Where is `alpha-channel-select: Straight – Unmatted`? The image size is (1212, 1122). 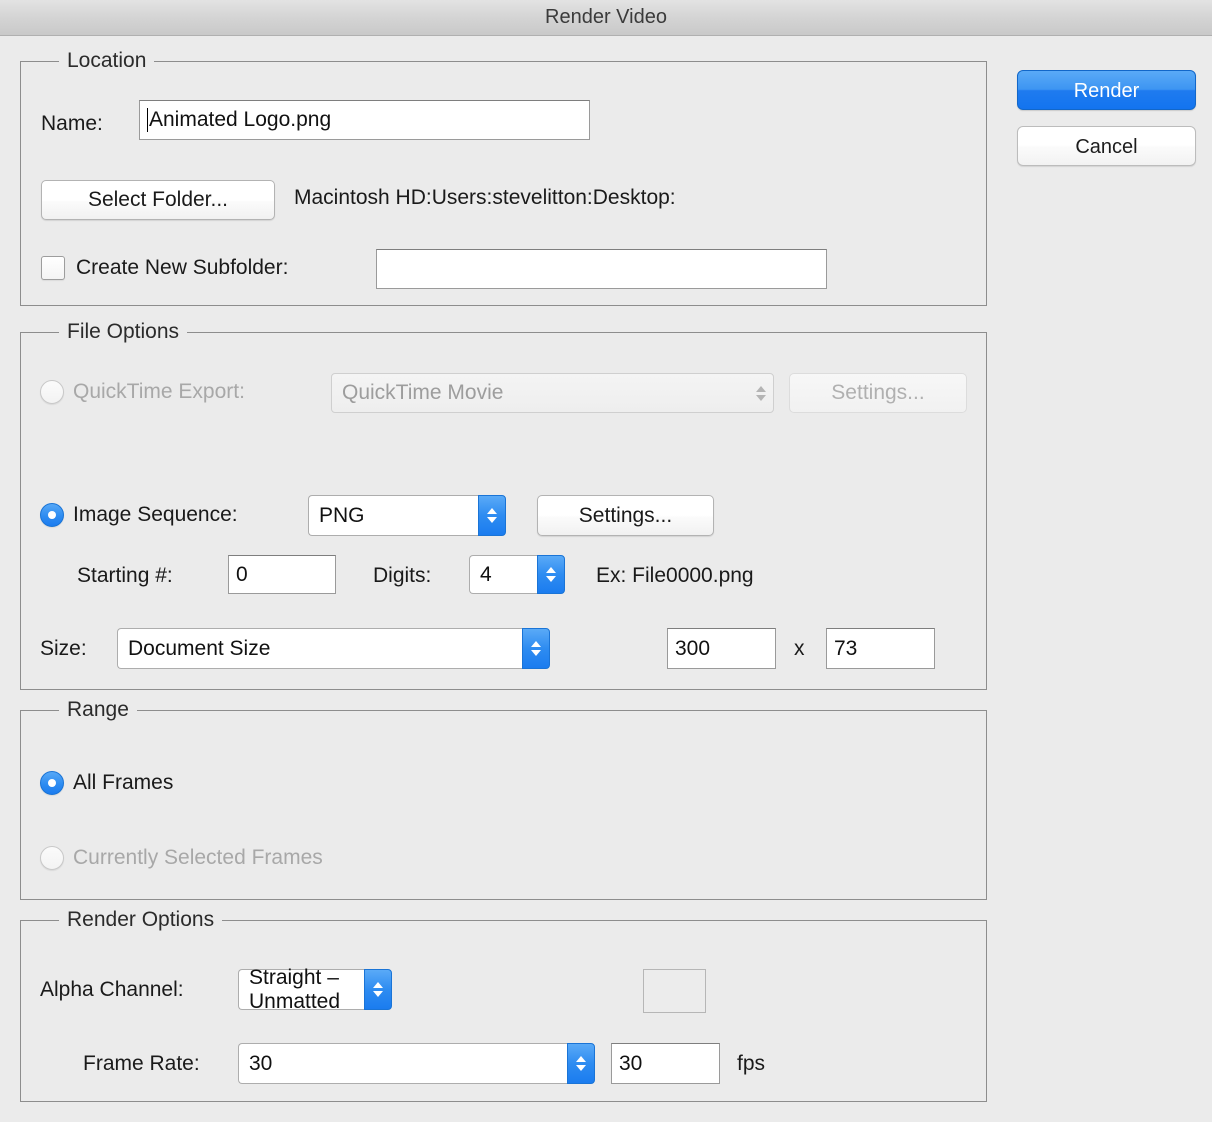
alpha-channel-select: Straight – Unmatted is located at coordinates (315, 989).